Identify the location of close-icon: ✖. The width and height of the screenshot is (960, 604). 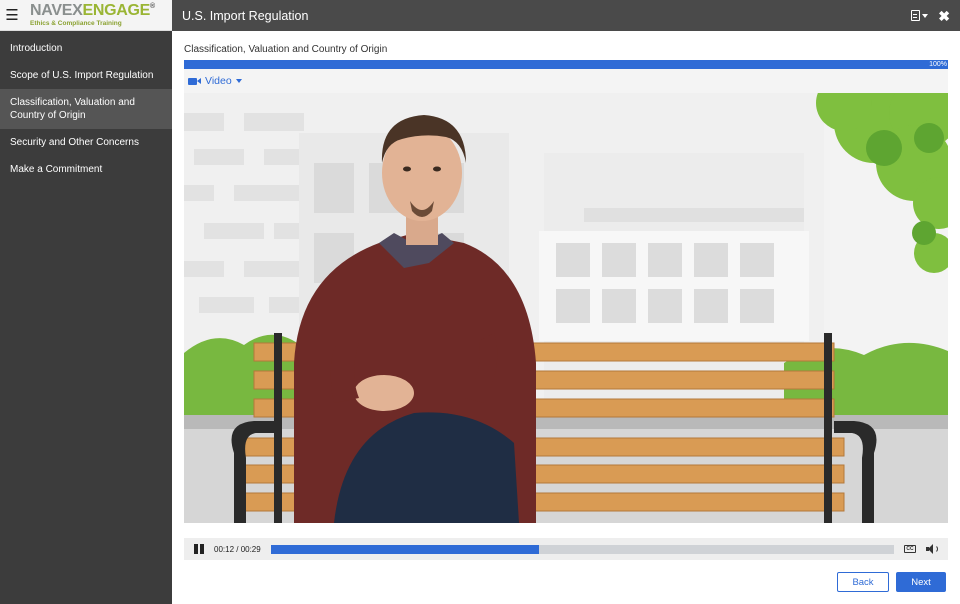
(944, 16).